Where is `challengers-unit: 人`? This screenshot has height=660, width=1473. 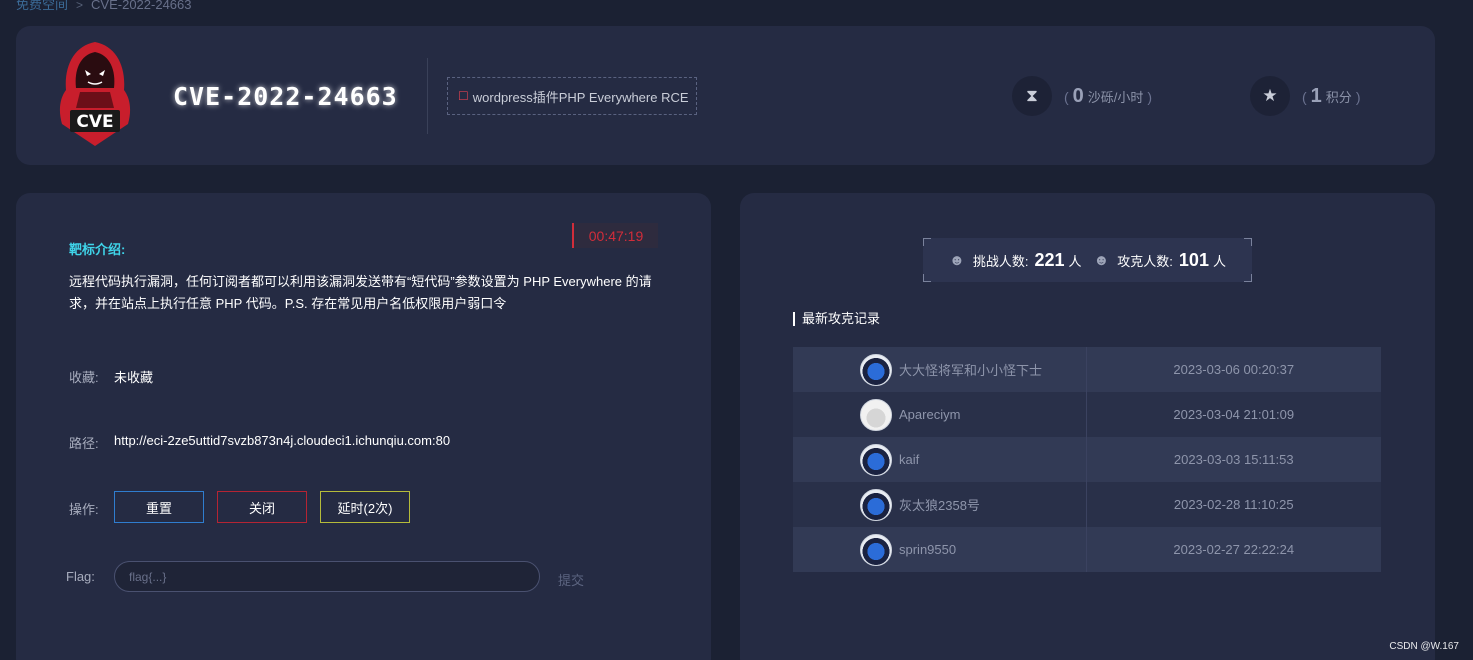 challengers-unit: 人 is located at coordinates (1075, 261).